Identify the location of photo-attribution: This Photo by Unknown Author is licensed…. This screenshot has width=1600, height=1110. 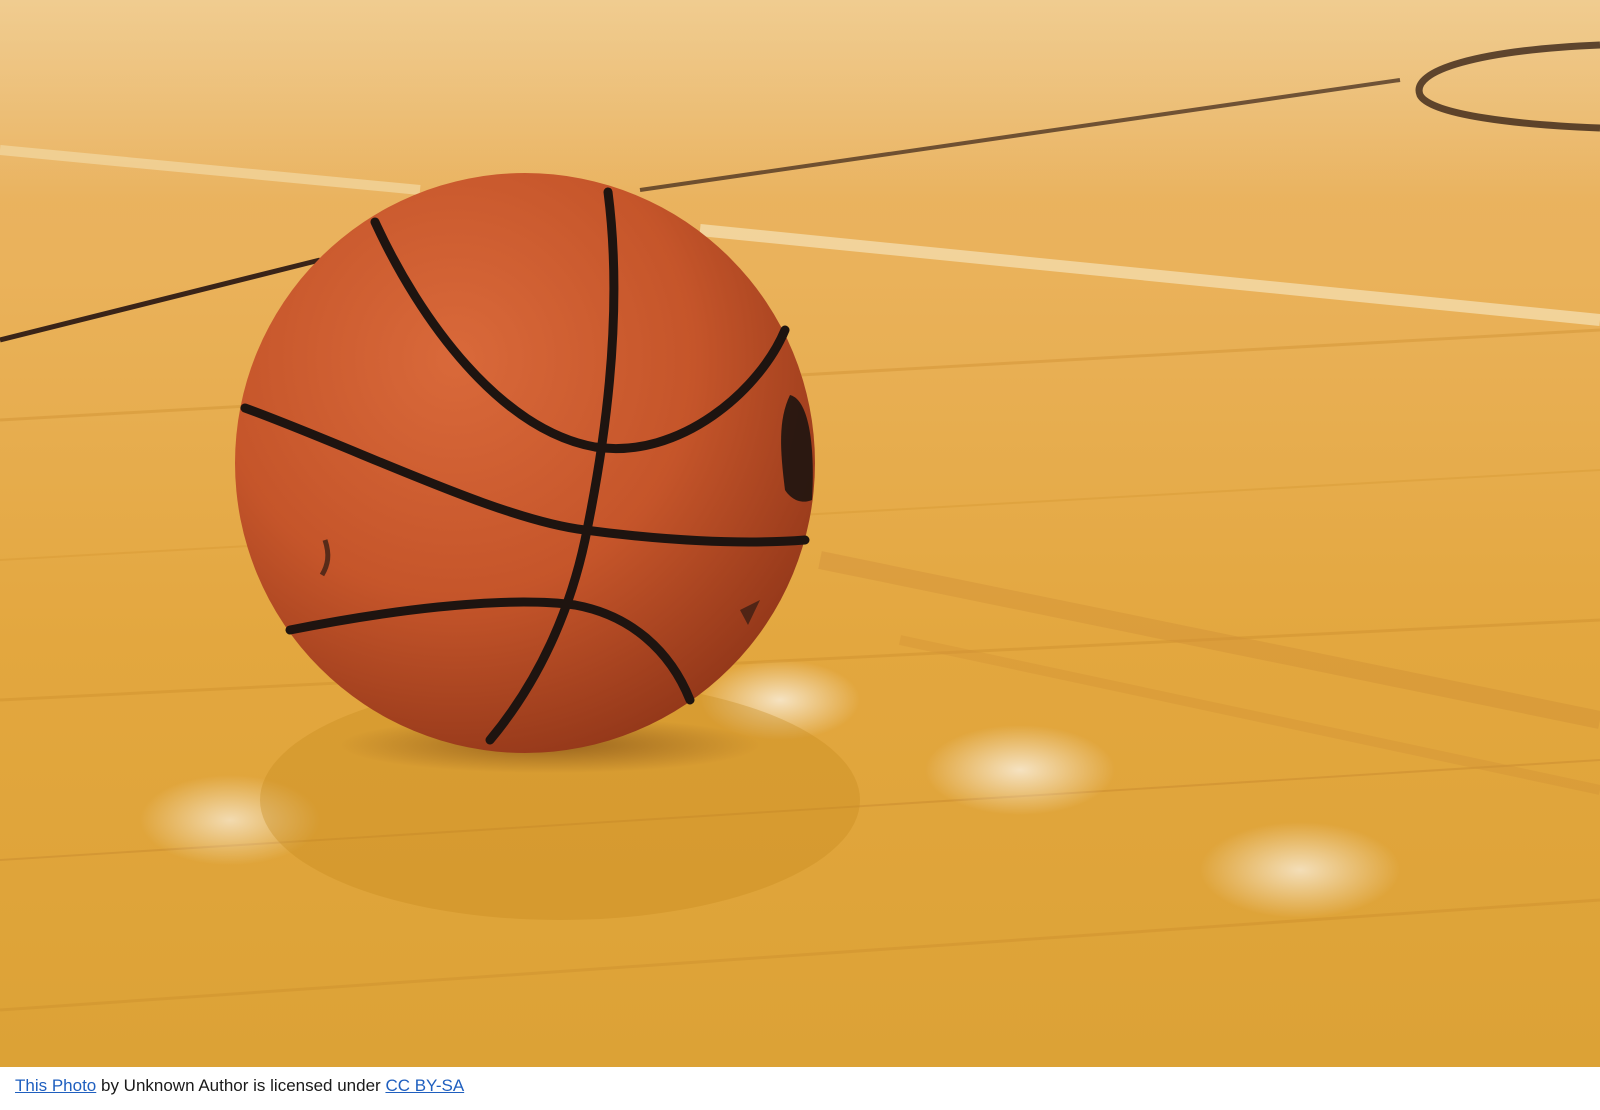
(239, 1086).